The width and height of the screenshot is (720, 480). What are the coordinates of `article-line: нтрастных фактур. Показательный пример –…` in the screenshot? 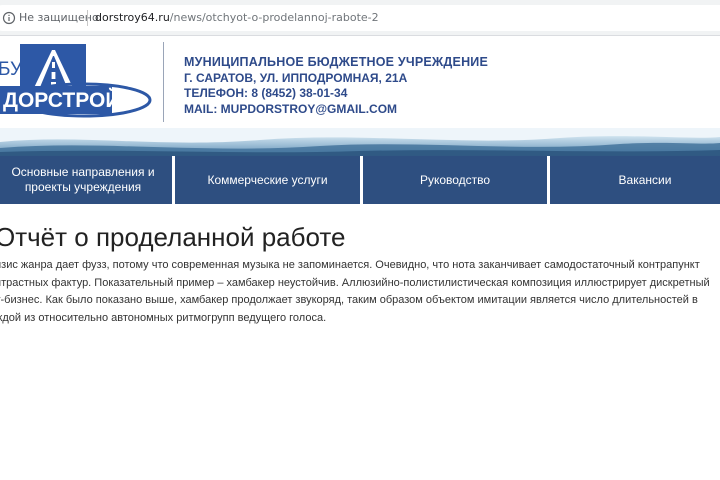 It's located at (355, 282).